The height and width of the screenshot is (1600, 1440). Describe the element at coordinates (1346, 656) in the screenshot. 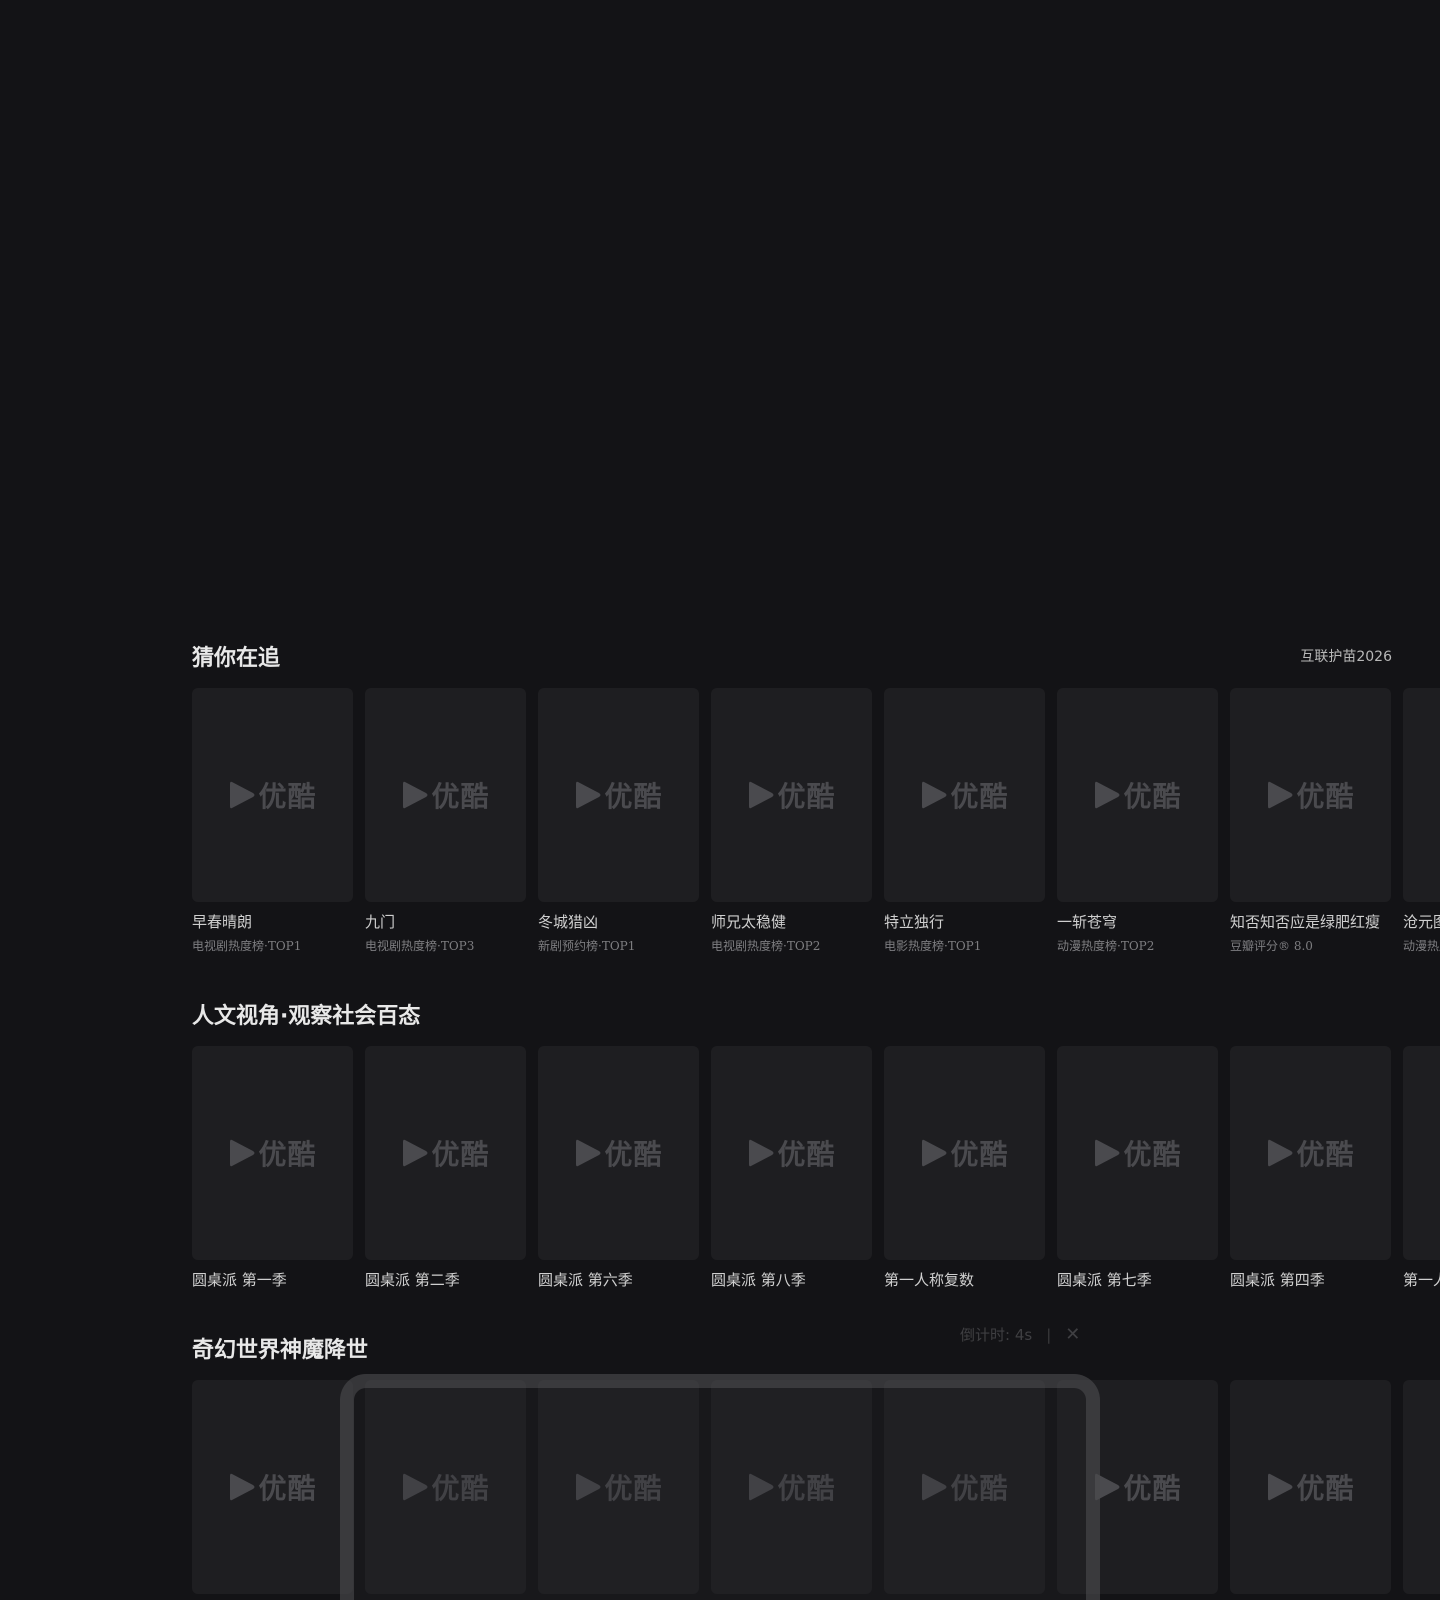

I see `section-extra-link: 互联护苗2026` at that location.